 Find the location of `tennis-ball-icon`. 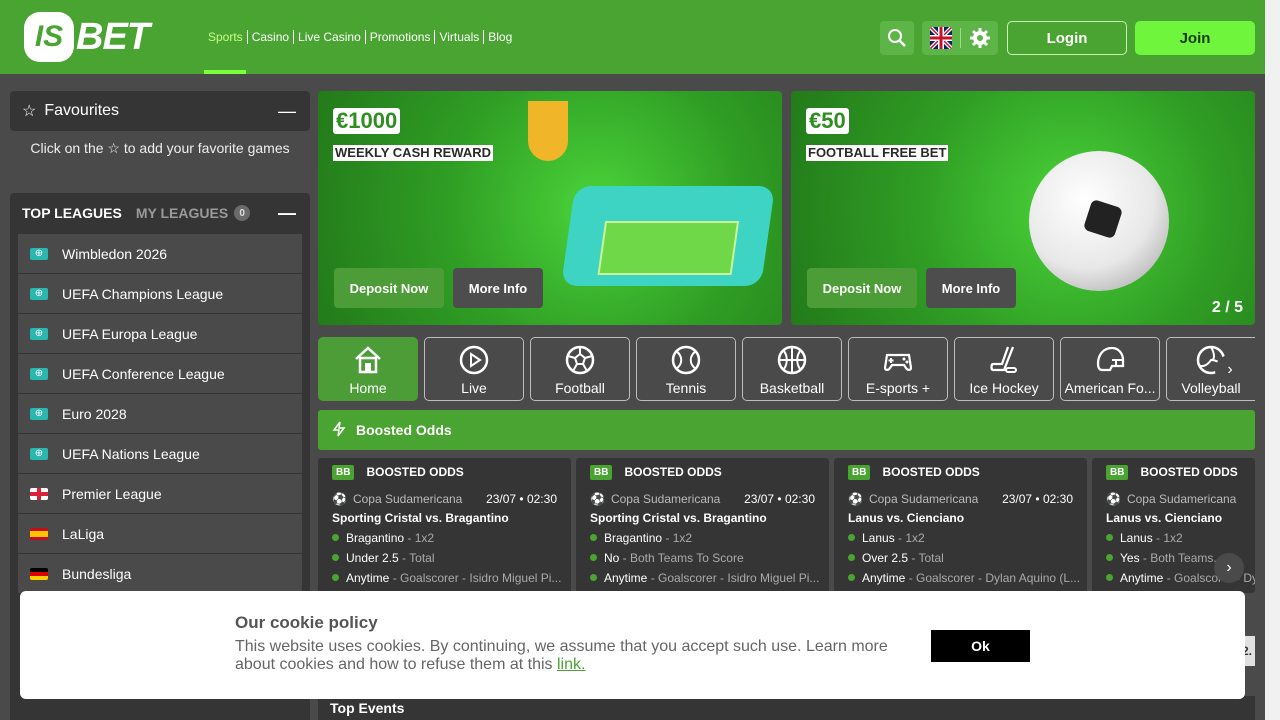

tennis-ball-icon is located at coordinates (686, 360).